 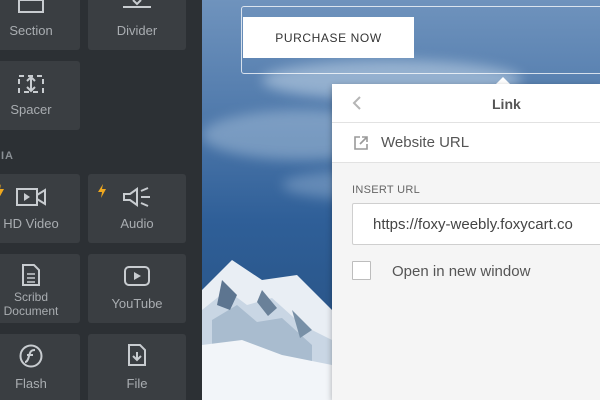 What do you see at coordinates (137, 30) in the screenshot?
I see `tile-label: Divider` at bounding box center [137, 30].